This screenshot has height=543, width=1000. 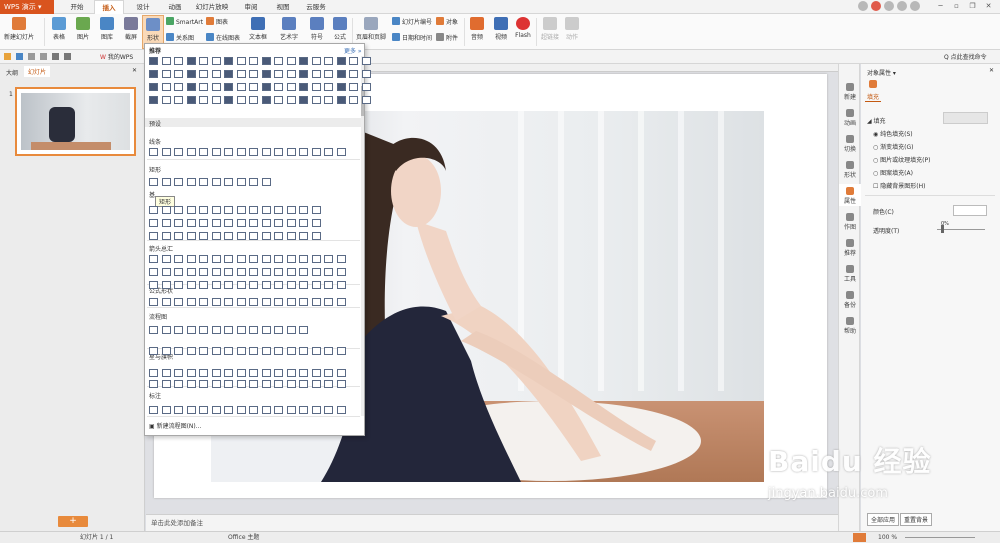 What do you see at coordinates (83, 32) in the screenshot?
I see `picture-button: 图片` at bounding box center [83, 32].